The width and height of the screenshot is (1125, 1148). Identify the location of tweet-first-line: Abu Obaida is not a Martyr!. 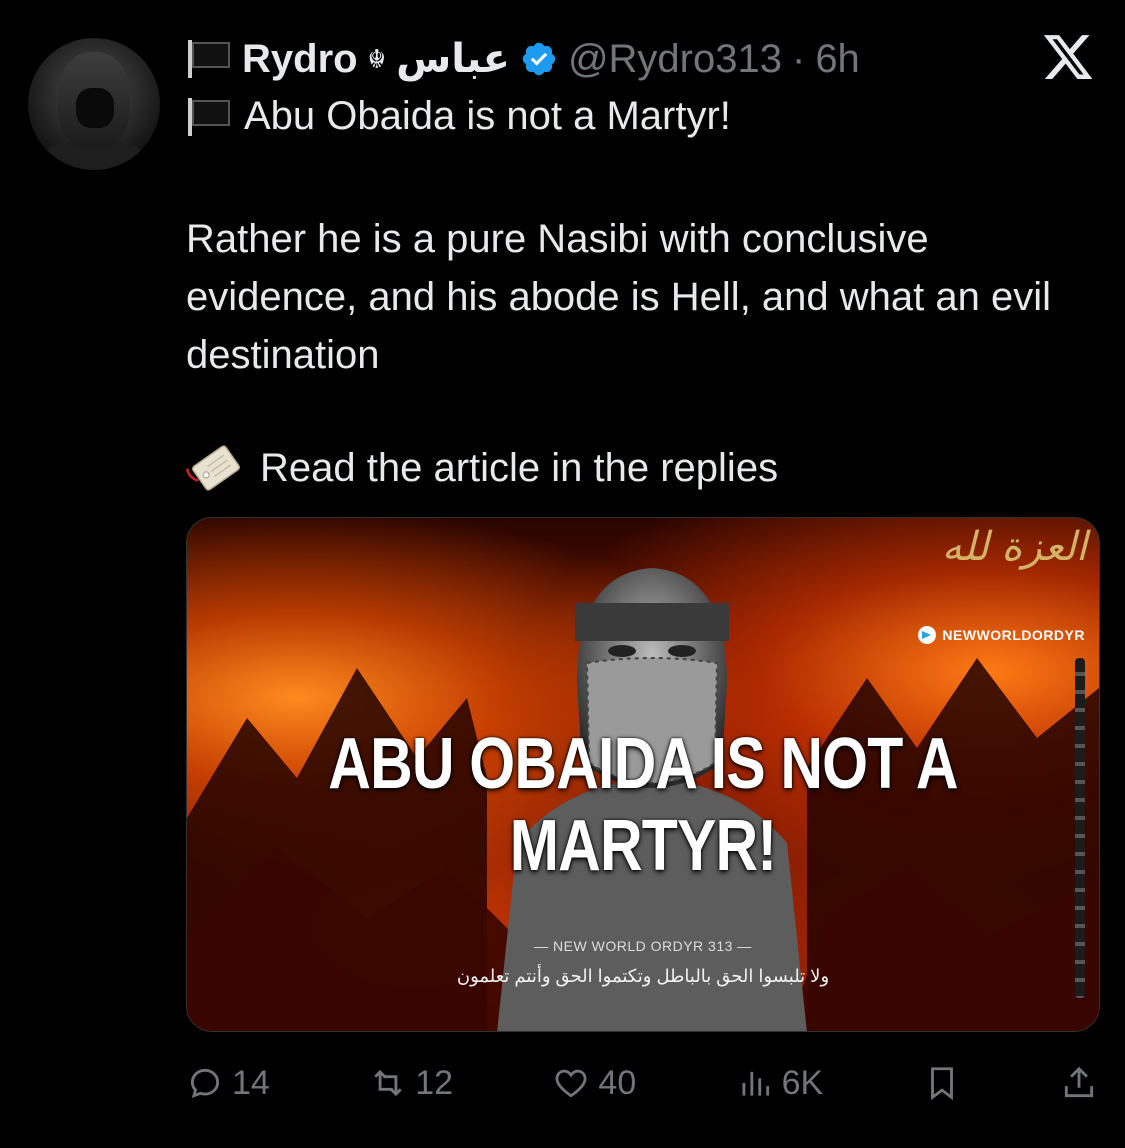
(458, 116).